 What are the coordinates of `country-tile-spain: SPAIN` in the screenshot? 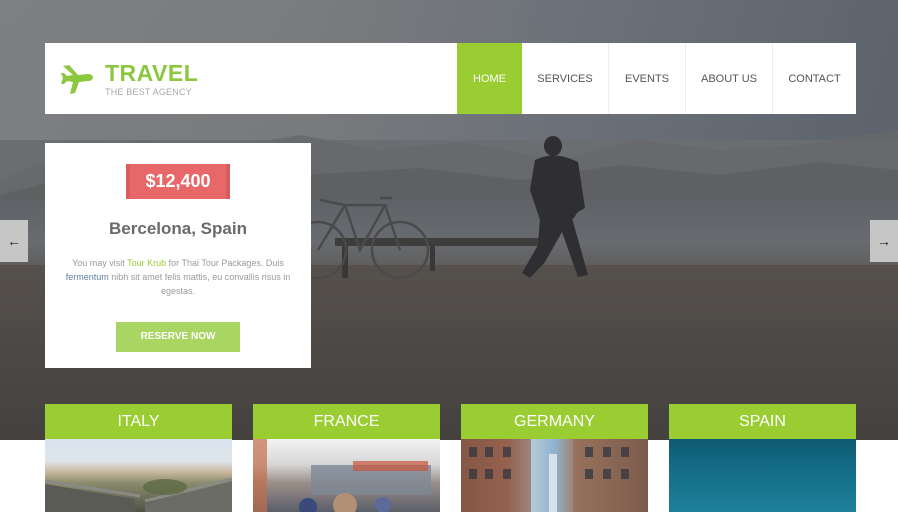 It's located at (762, 458).